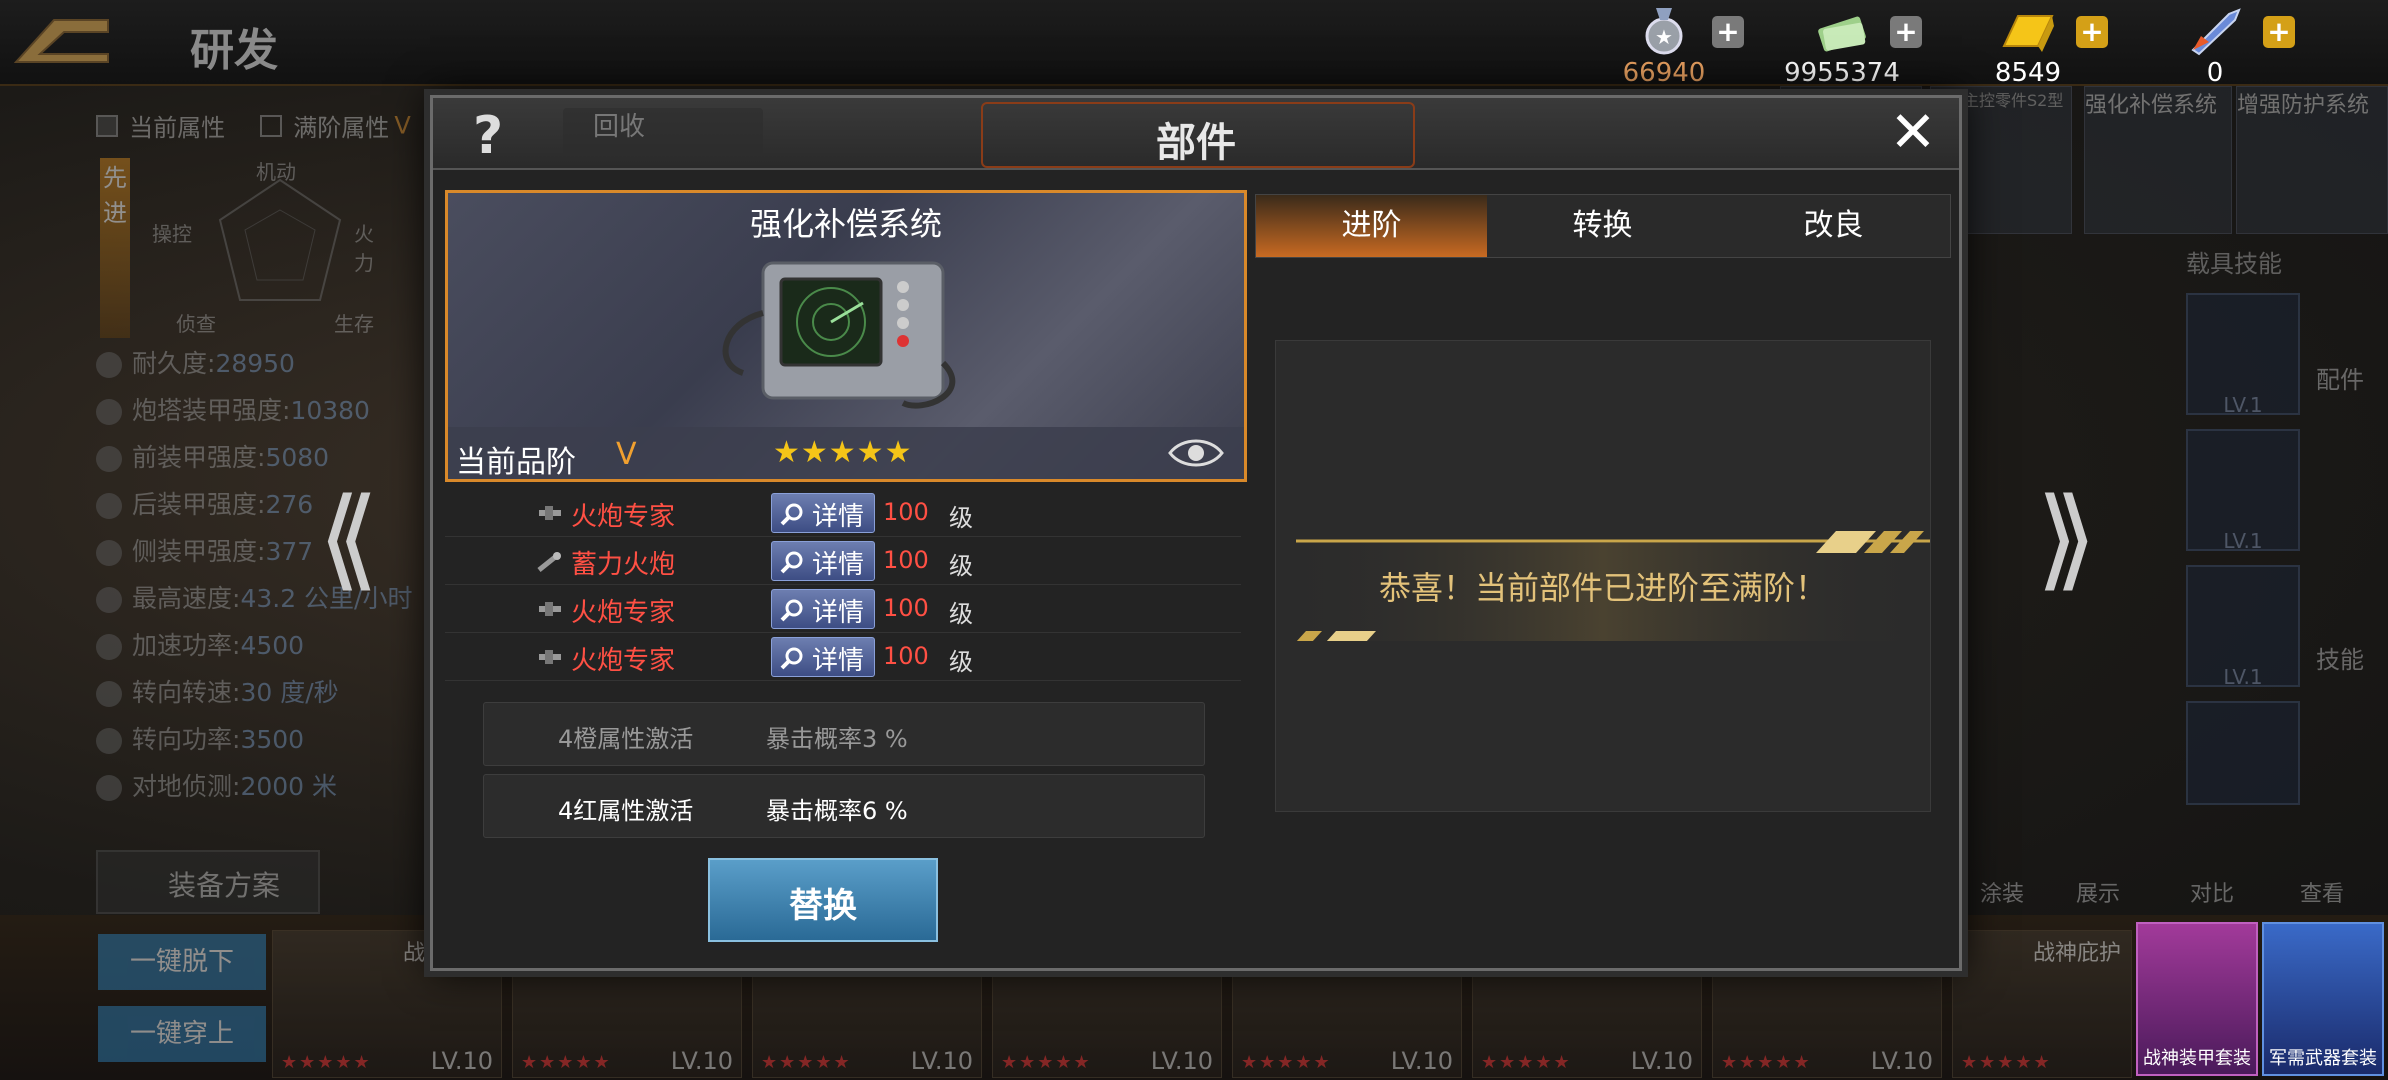 Image resolution: width=2388 pixels, height=1080 pixels. Describe the element at coordinates (2098, 892) in the screenshot. I see `show-button: 展示` at that location.